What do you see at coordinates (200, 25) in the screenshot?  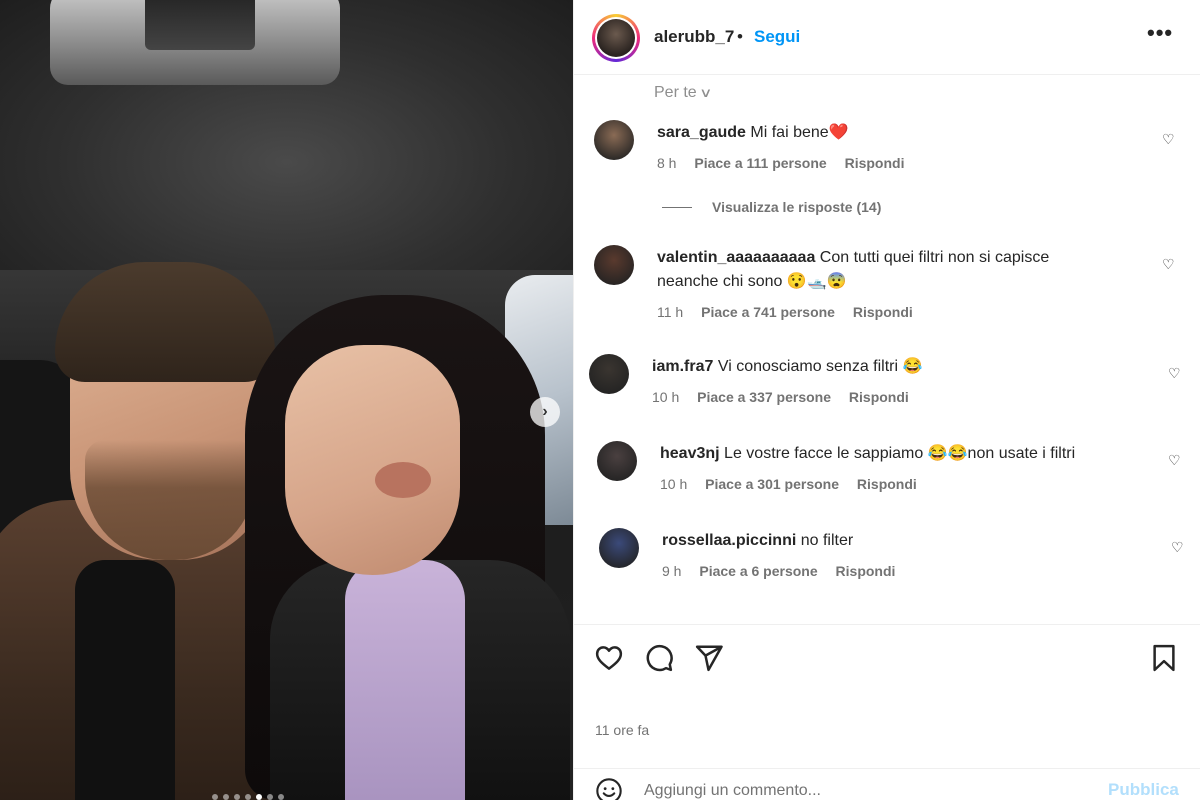 I see `photo-lamp-inner` at bounding box center [200, 25].